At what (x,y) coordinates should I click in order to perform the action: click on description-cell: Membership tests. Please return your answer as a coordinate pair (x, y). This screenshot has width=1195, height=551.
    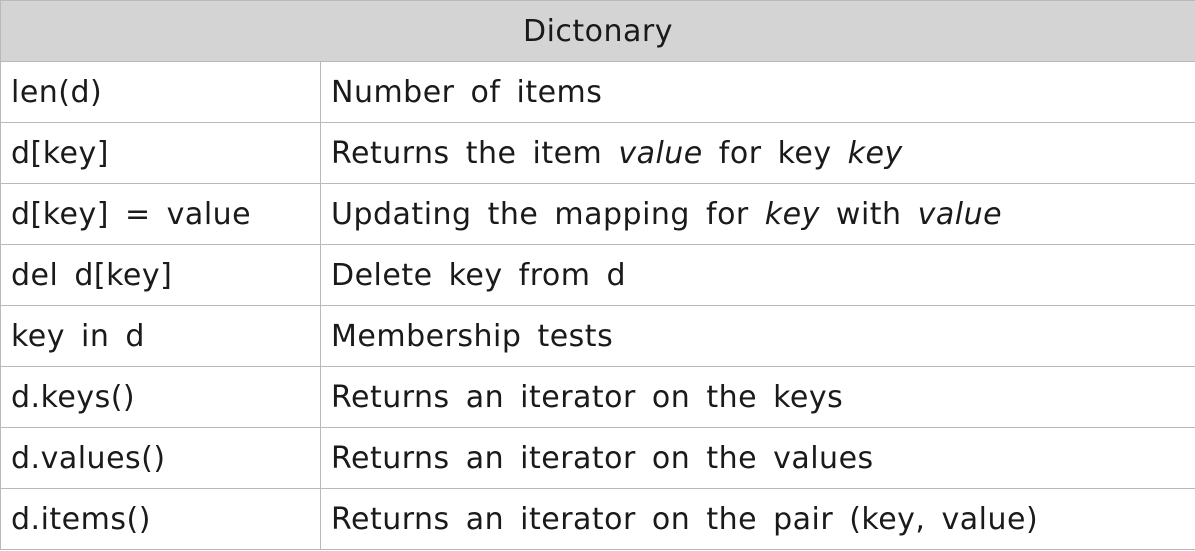
    Looking at the image, I should click on (757, 336).